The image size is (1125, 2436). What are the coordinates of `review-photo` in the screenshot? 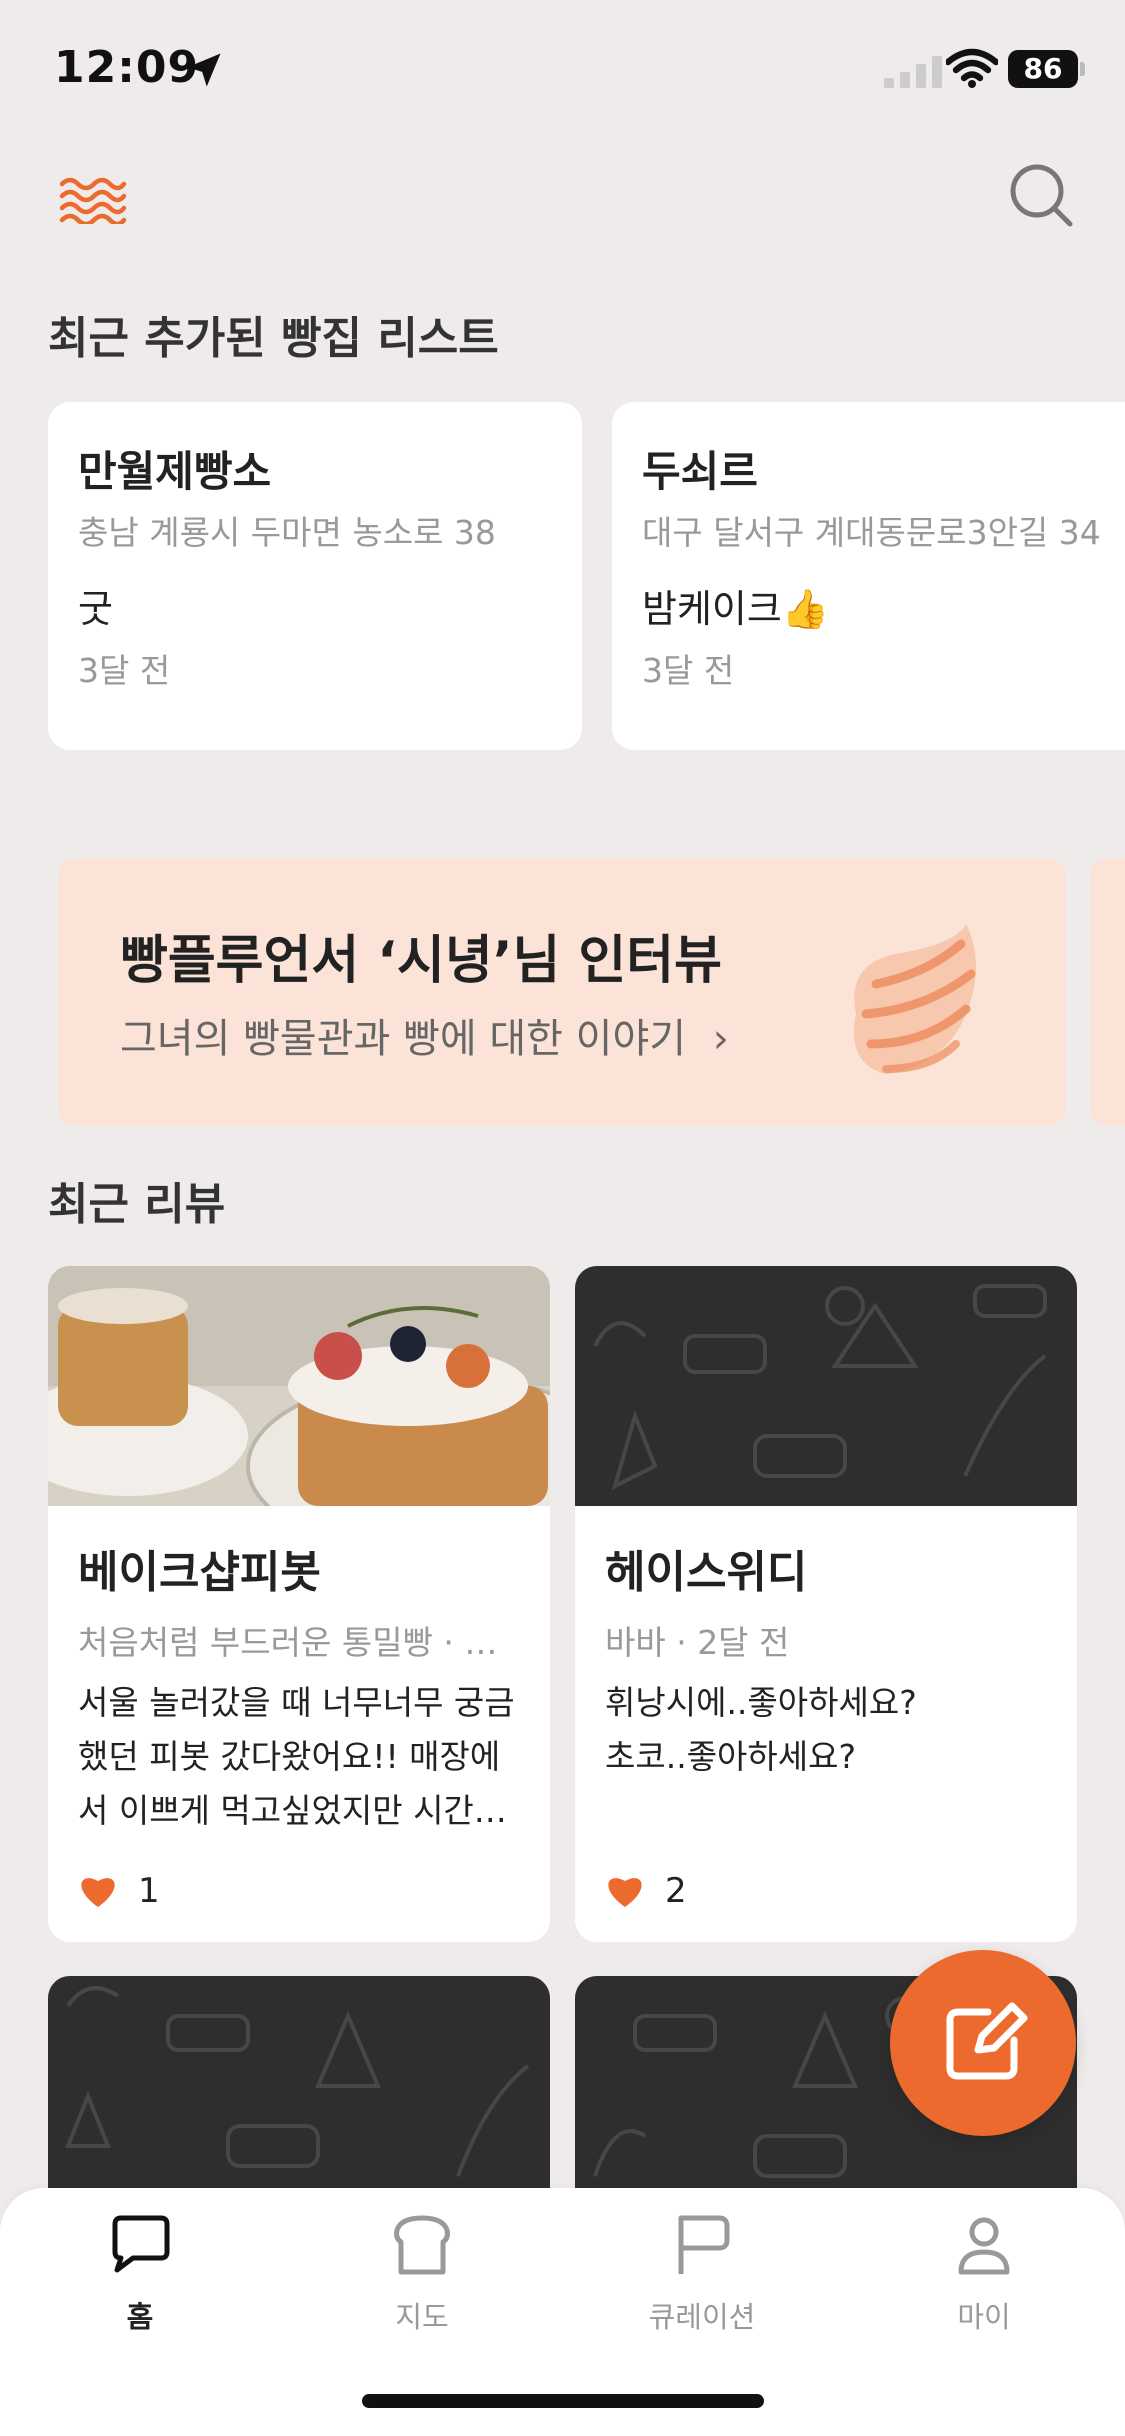 It's located at (299, 1386).